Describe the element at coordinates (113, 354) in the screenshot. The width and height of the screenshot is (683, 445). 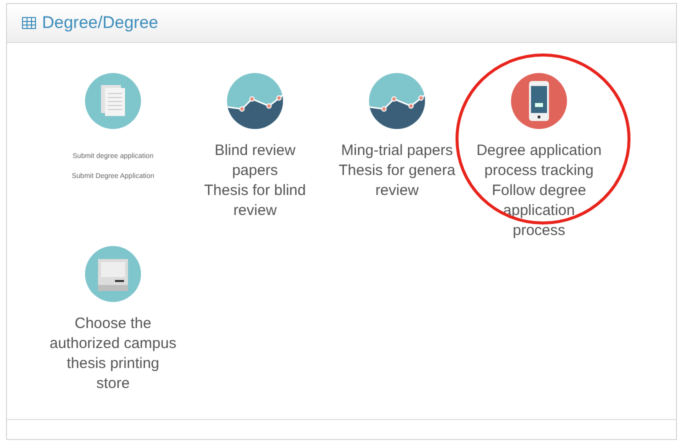
I see `menu-item-label: Choose the authorized campus thesis printing store` at that location.